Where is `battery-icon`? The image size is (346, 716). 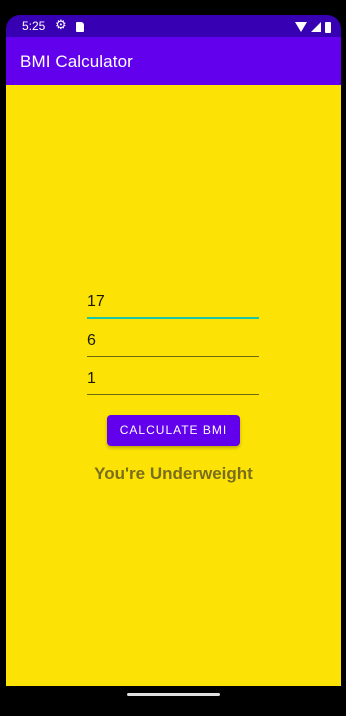 battery-icon is located at coordinates (328, 27).